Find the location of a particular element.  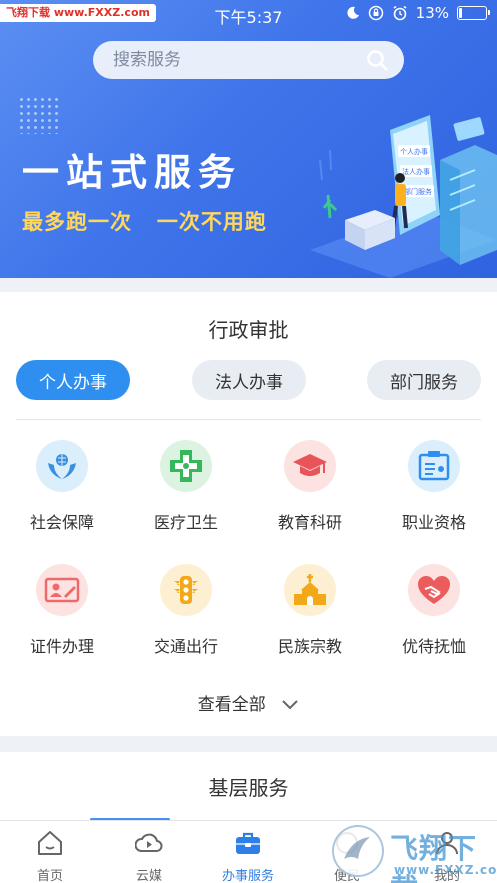

decorative-dots is located at coordinates (40, 115).